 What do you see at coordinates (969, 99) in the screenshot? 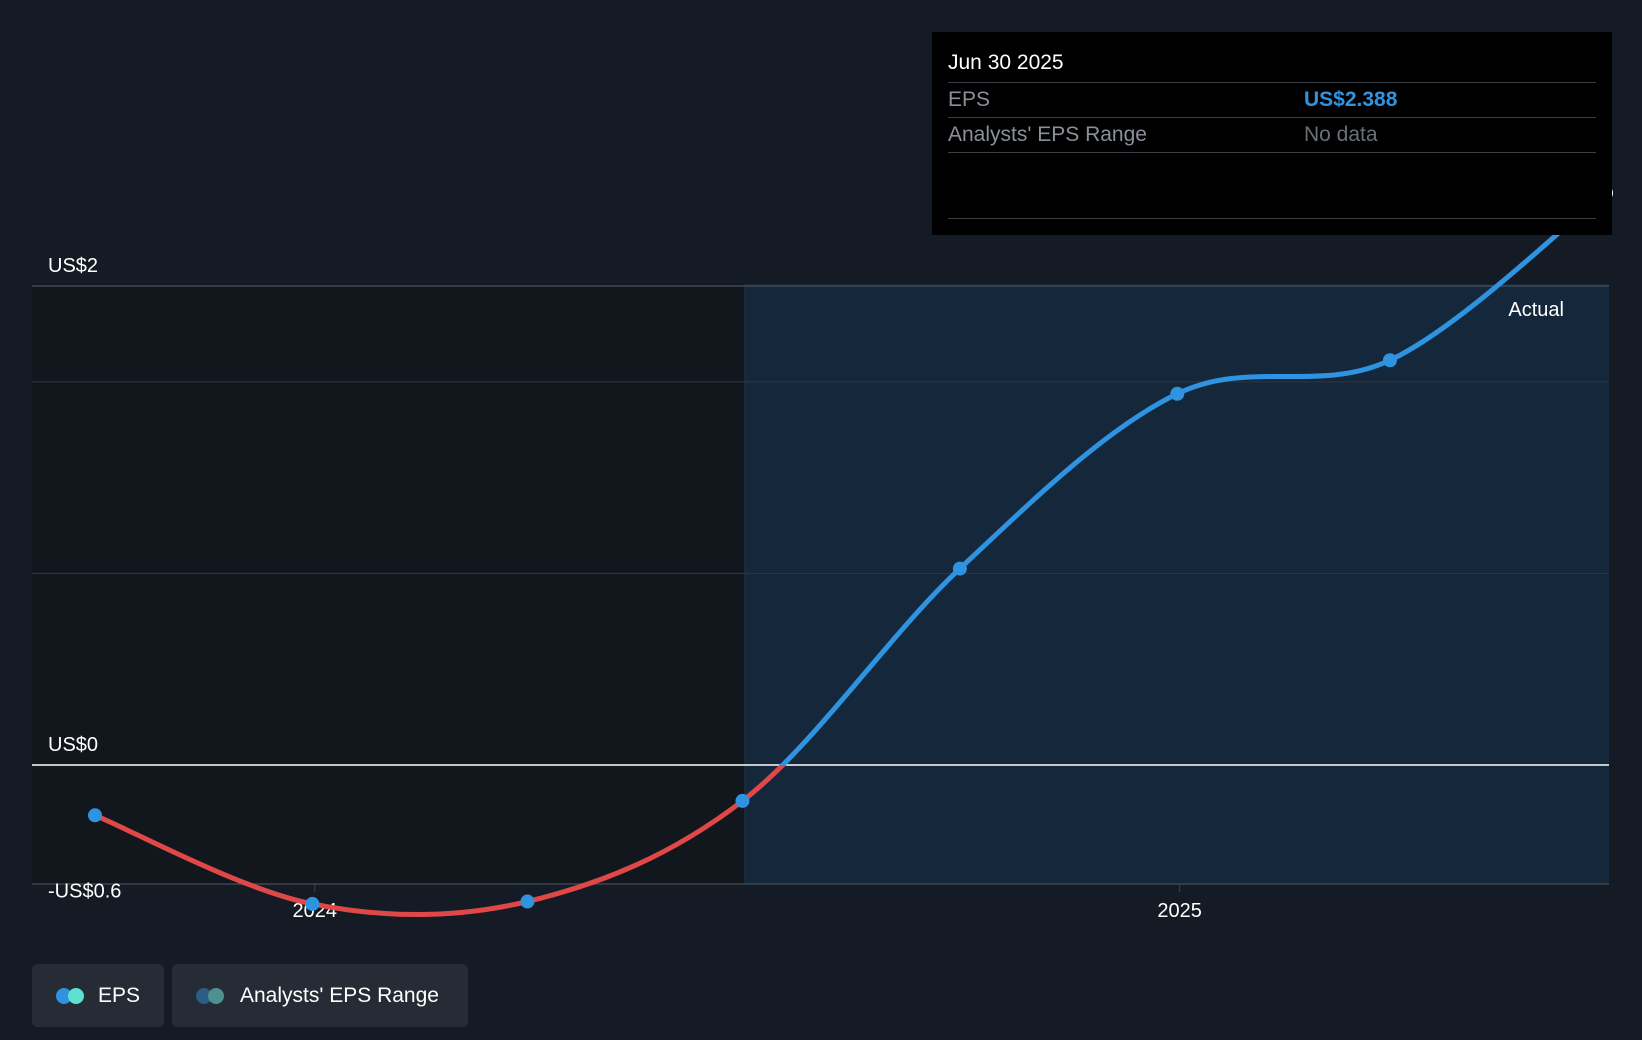
I see `tooltip-eps-label: EPS` at bounding box center [969, 99].